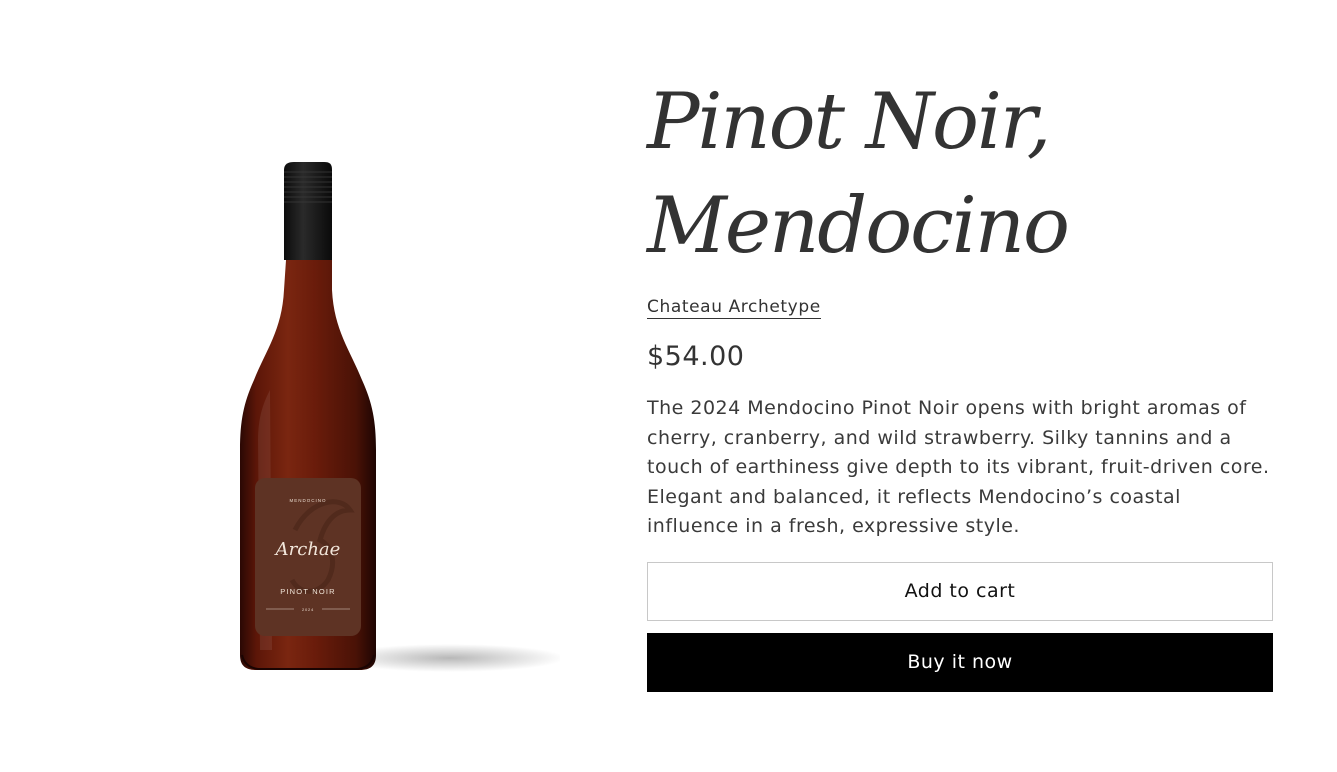 The width and height of the screenshot is (1337, 772). Describe the element at coordinates (960, 174) in the screenshot. I see `product-title: Pinot Noir, Mendocino` at that location.